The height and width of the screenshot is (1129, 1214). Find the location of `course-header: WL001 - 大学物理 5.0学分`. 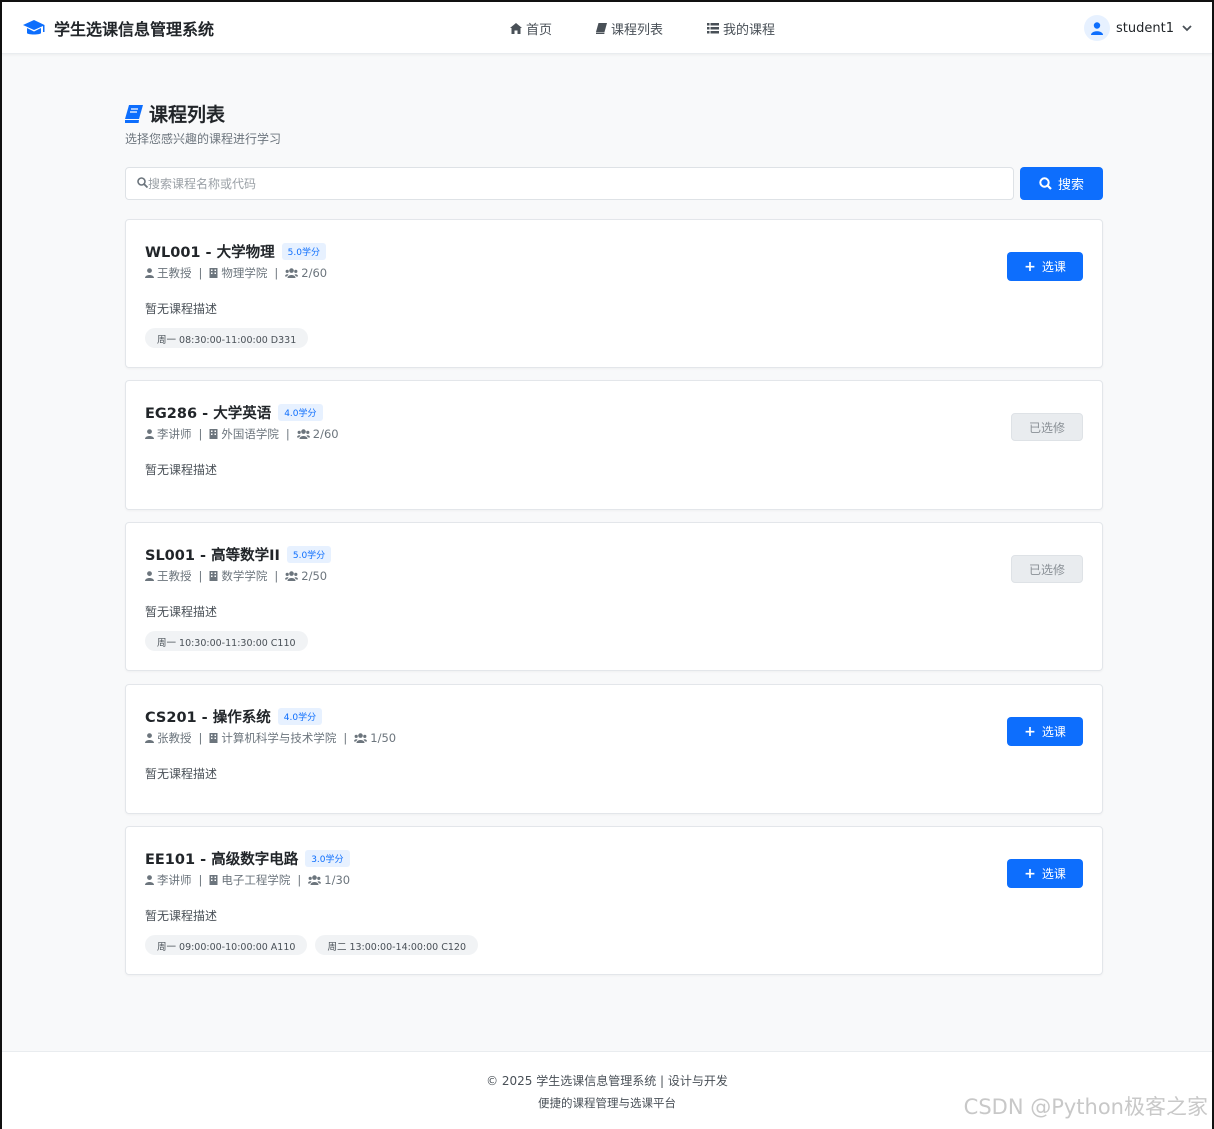

course-header: WL001 - 大学物理 5.0学分 is located at coordinates (235, 251).